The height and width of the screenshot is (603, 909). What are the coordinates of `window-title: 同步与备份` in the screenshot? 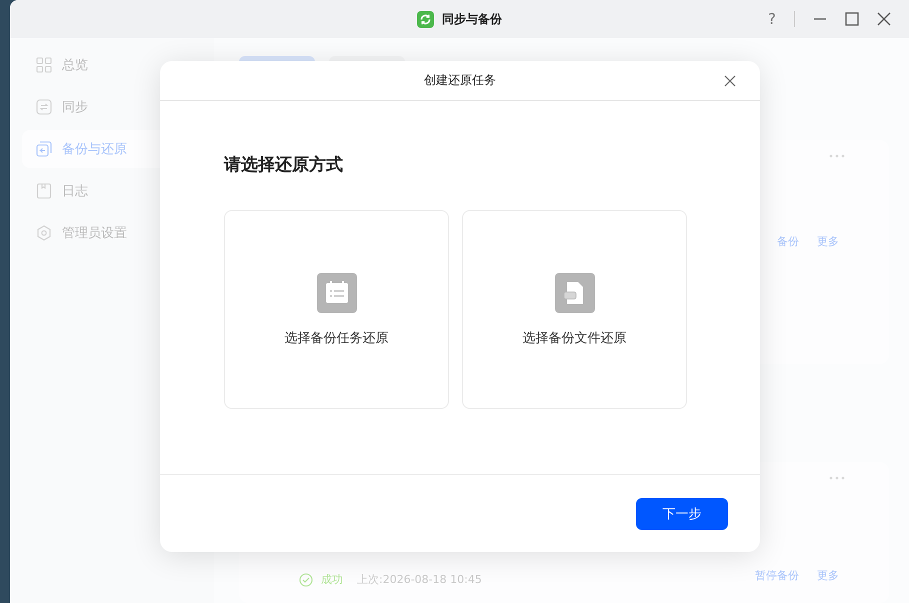 It's located at (472, 19).